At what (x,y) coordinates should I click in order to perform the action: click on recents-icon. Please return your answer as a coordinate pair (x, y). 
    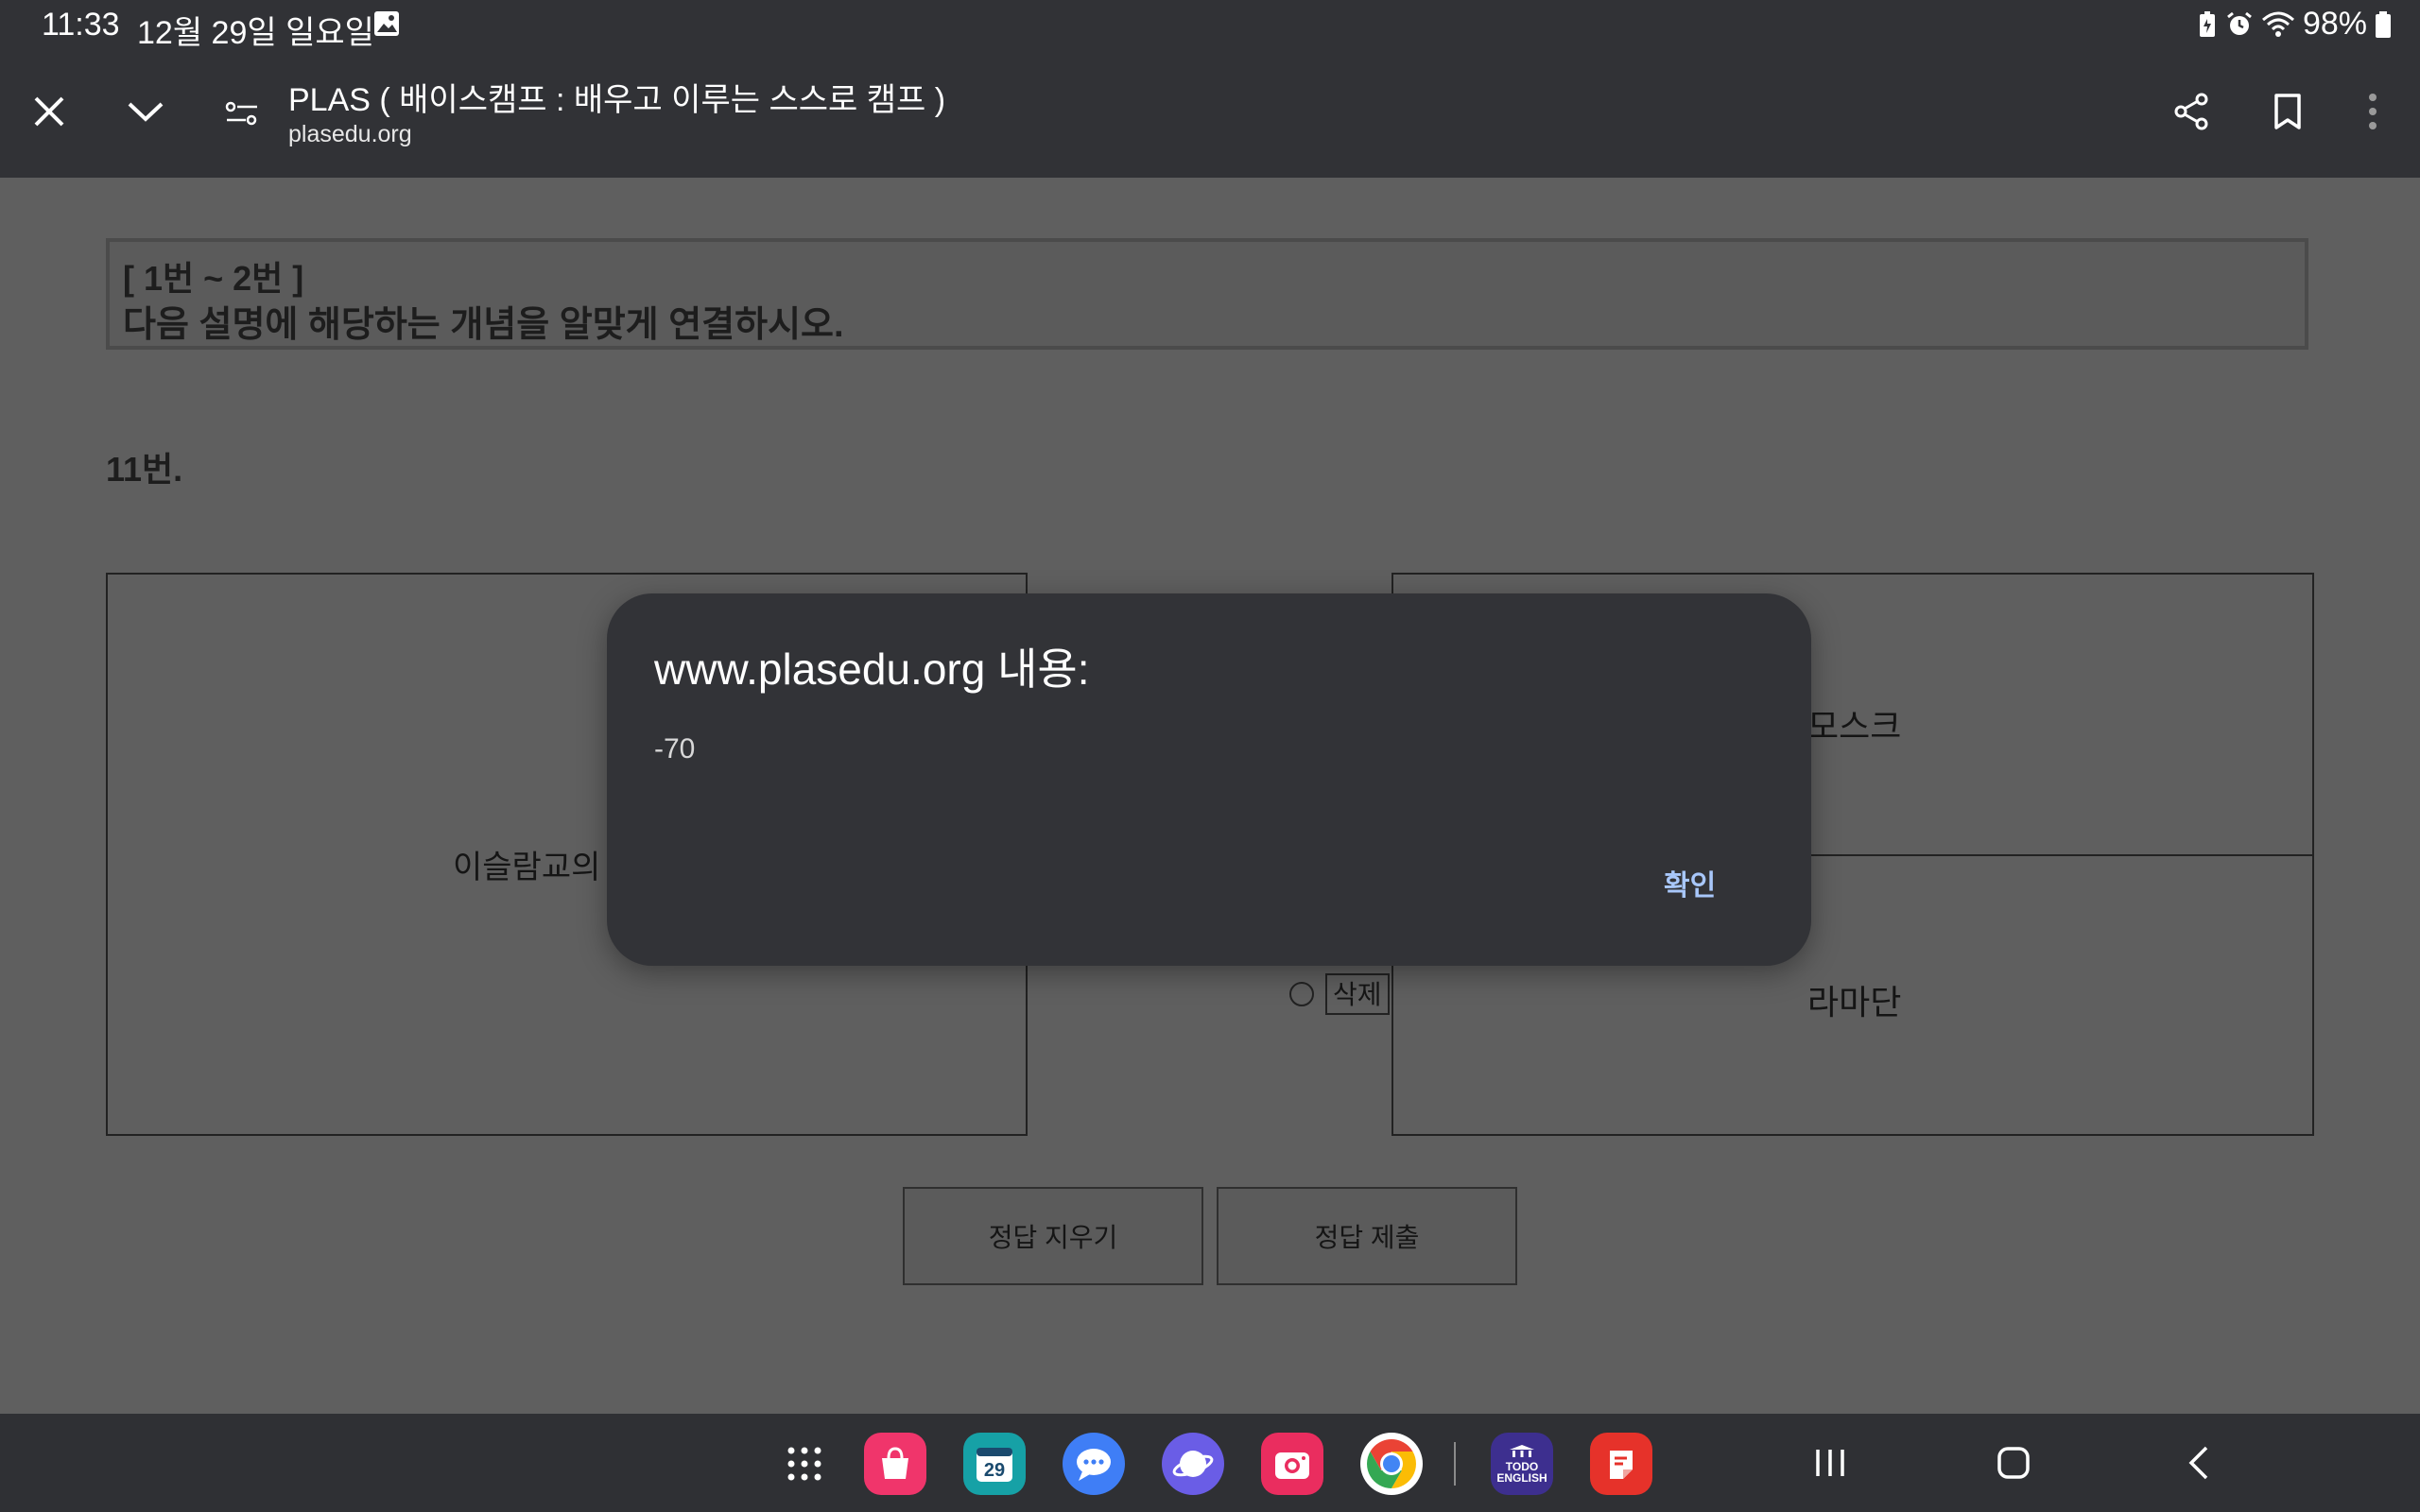
    Looking at the image, I should click on (1830, 1463).